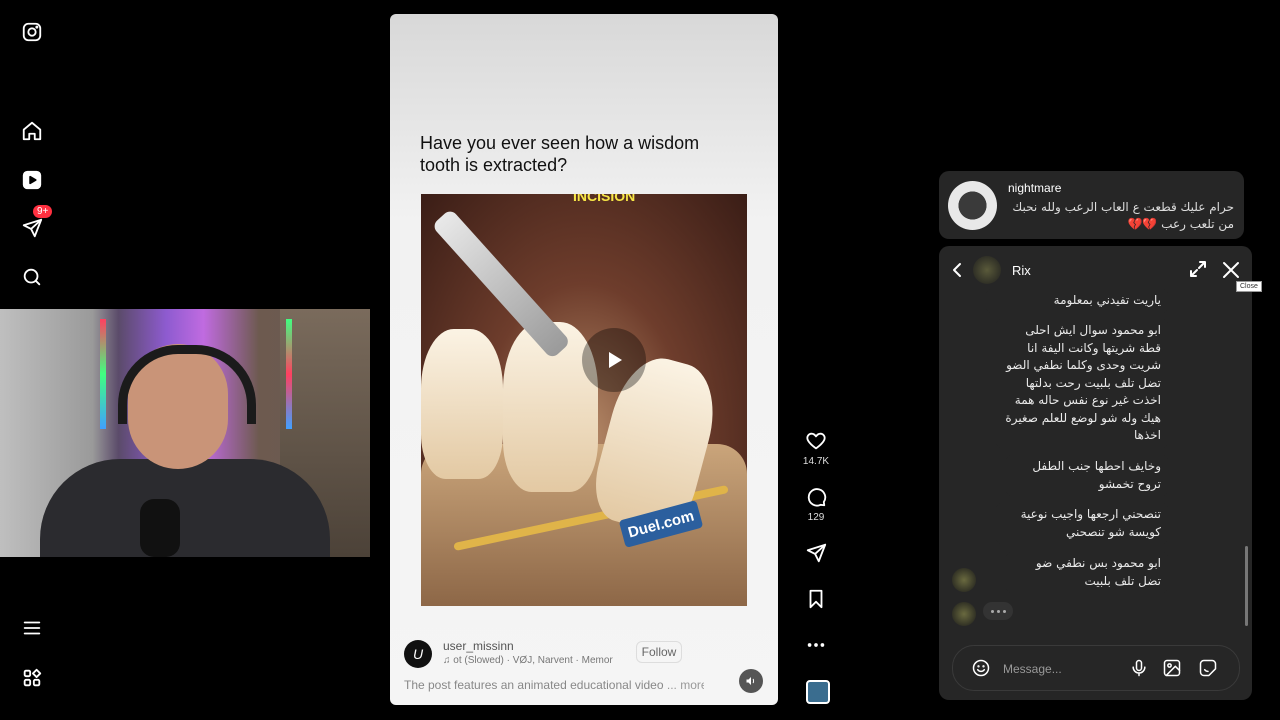  I want to click on webcam-overlay, so click(185, 433).